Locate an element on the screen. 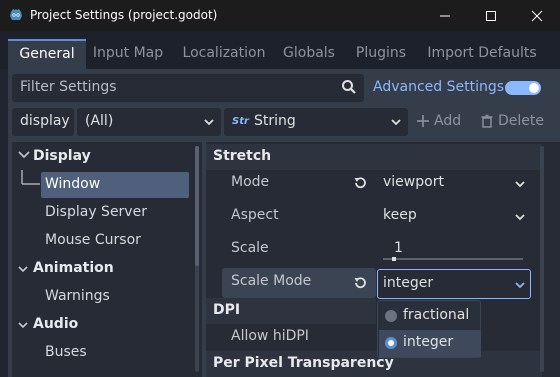  property-path-input: display is located at coordinates (43, 122).